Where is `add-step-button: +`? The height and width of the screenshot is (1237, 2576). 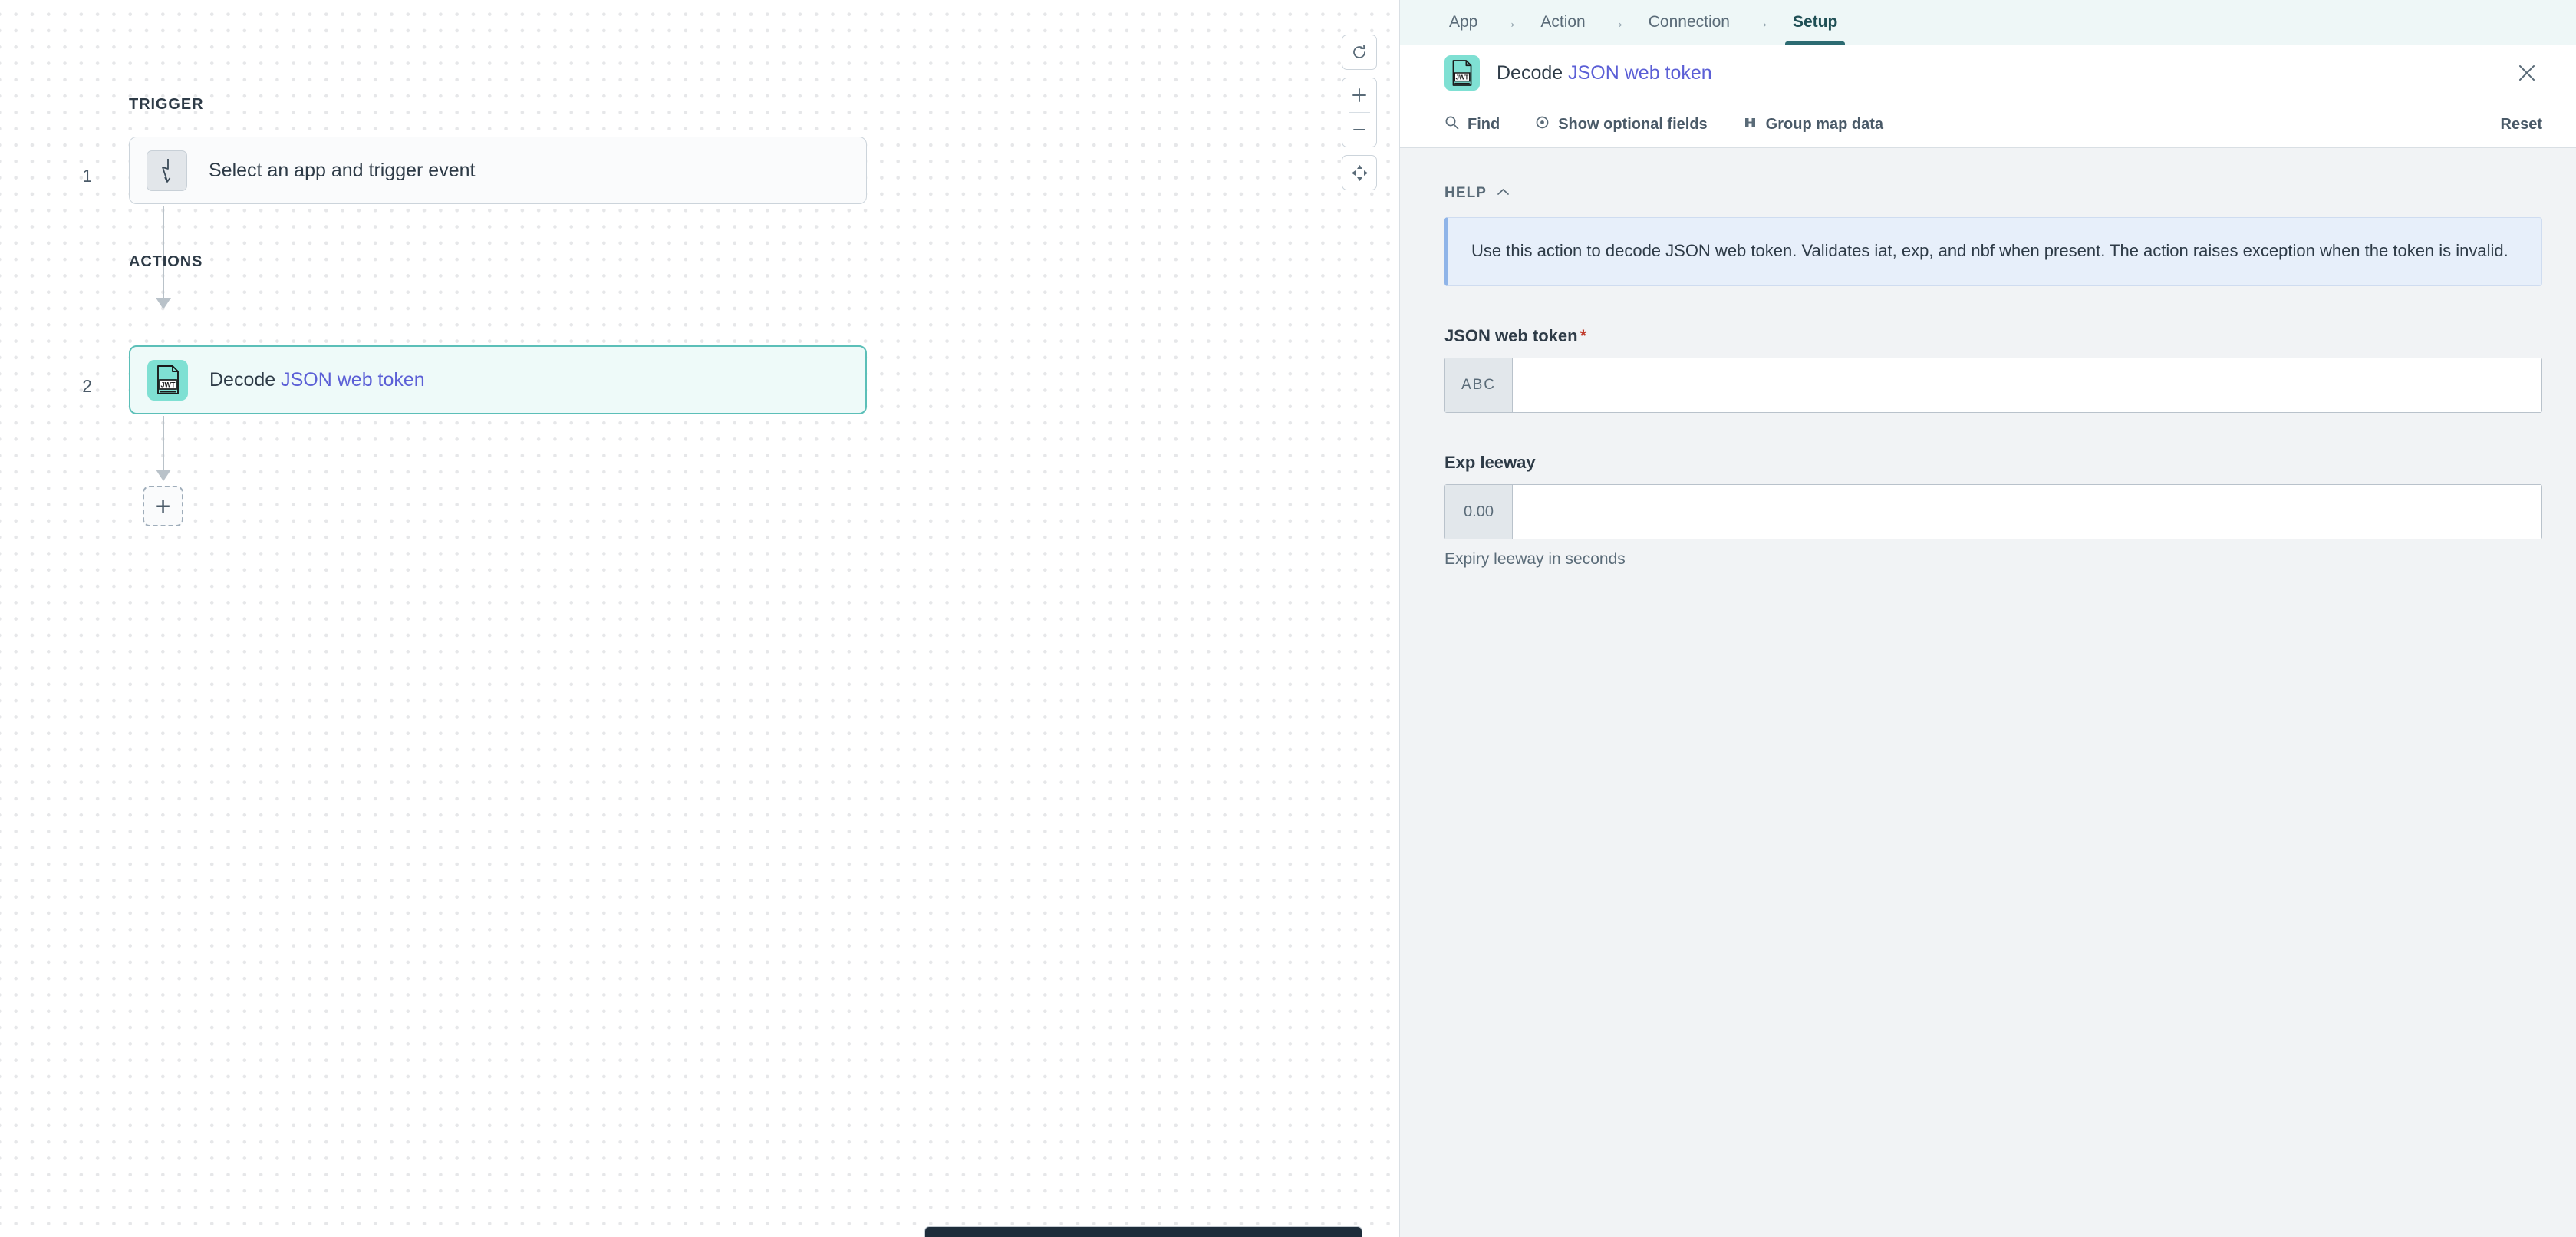
add-step-button: + is located at coordinates (163, 506).